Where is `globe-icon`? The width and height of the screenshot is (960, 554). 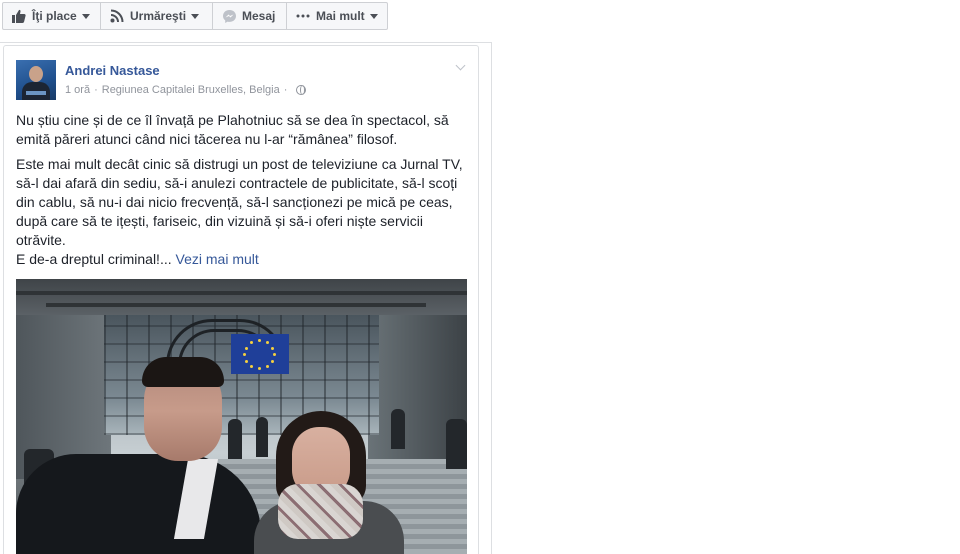
globe-icon is located at coordinates (301, 90).